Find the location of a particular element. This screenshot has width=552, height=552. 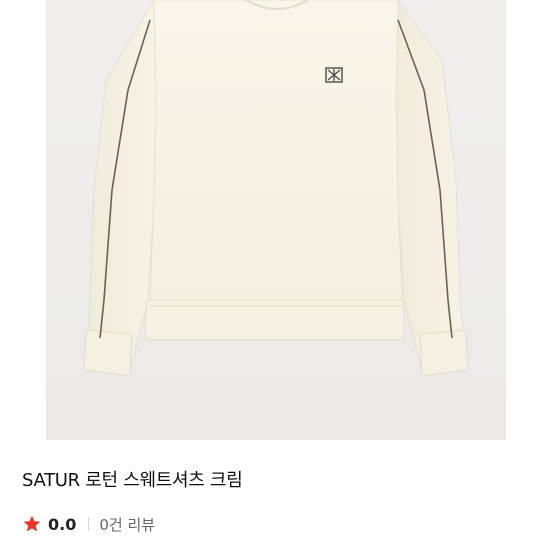

star-icon is located at coordinates (32, 524).